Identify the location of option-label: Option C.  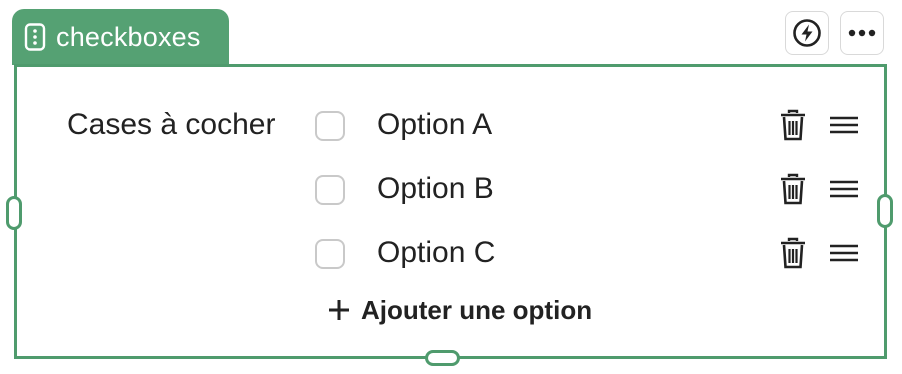
(436, 253).